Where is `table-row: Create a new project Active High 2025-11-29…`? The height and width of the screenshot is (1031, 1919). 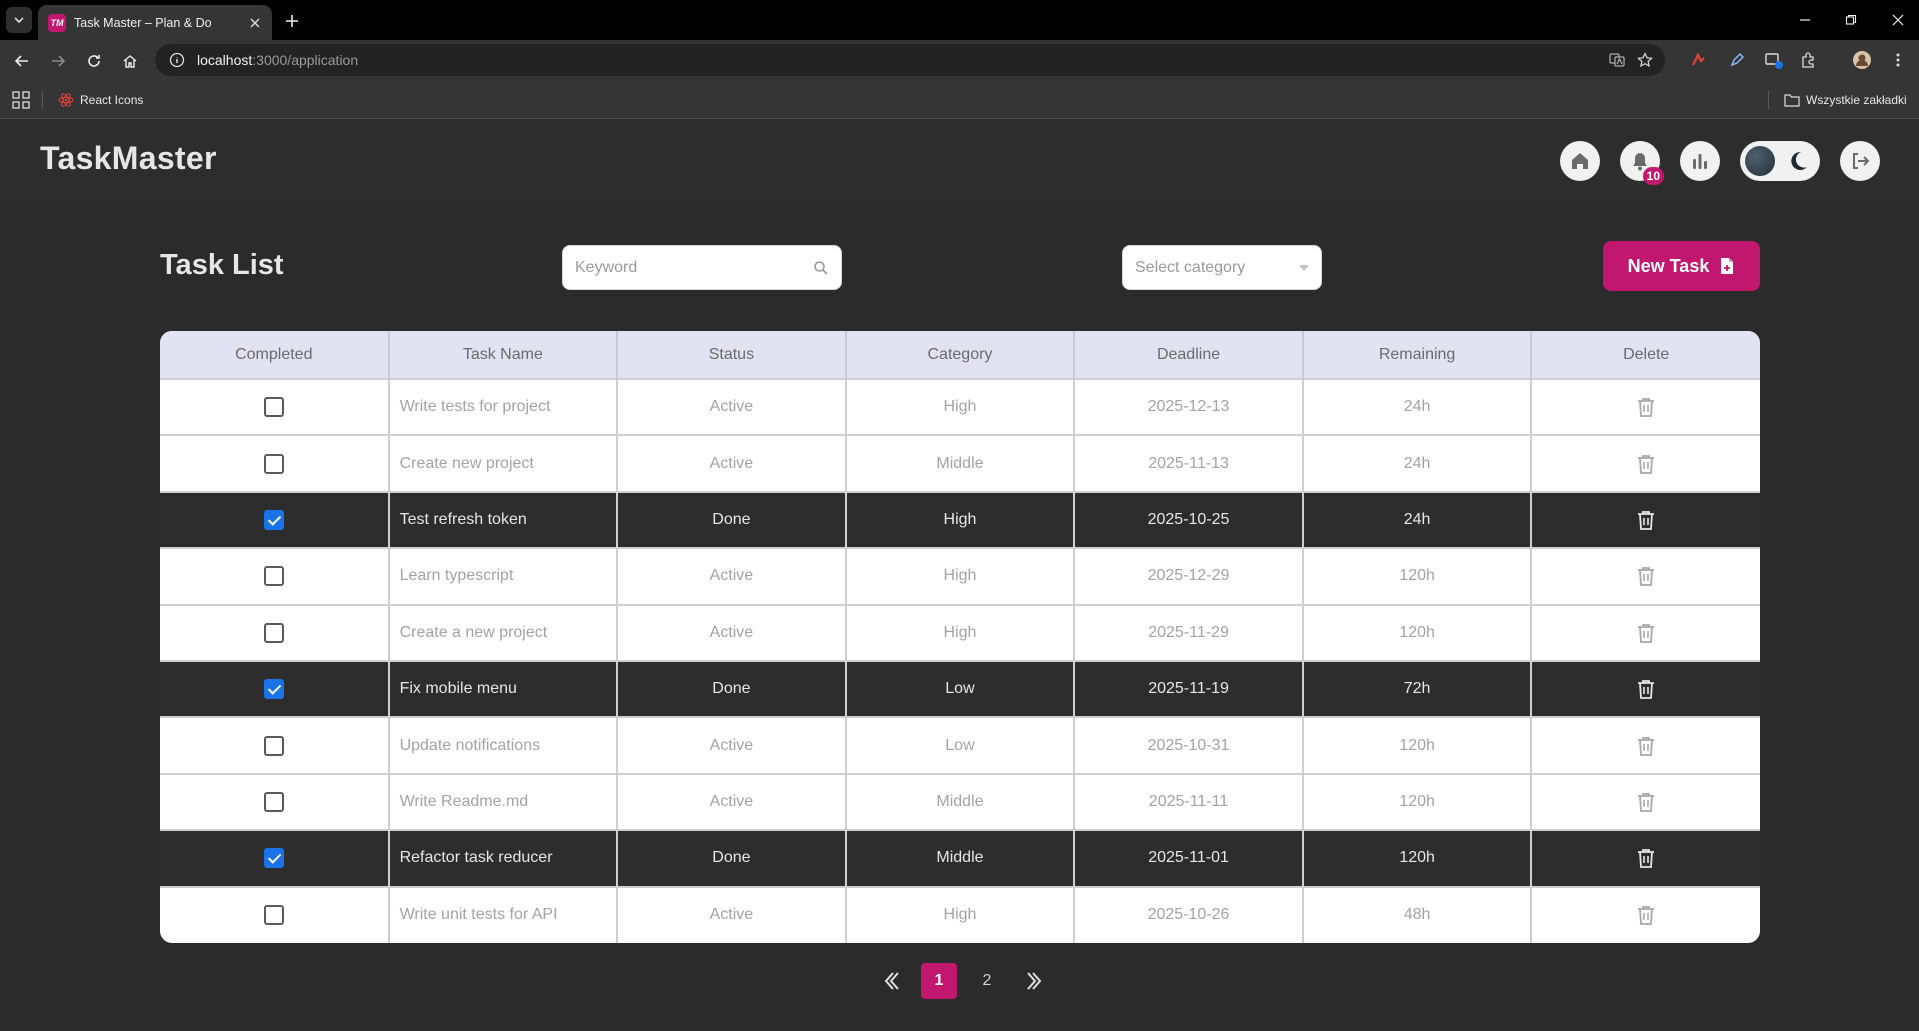
table-row: Create a new project Active High 2025-11-29… is located at coordinates (960, 632).